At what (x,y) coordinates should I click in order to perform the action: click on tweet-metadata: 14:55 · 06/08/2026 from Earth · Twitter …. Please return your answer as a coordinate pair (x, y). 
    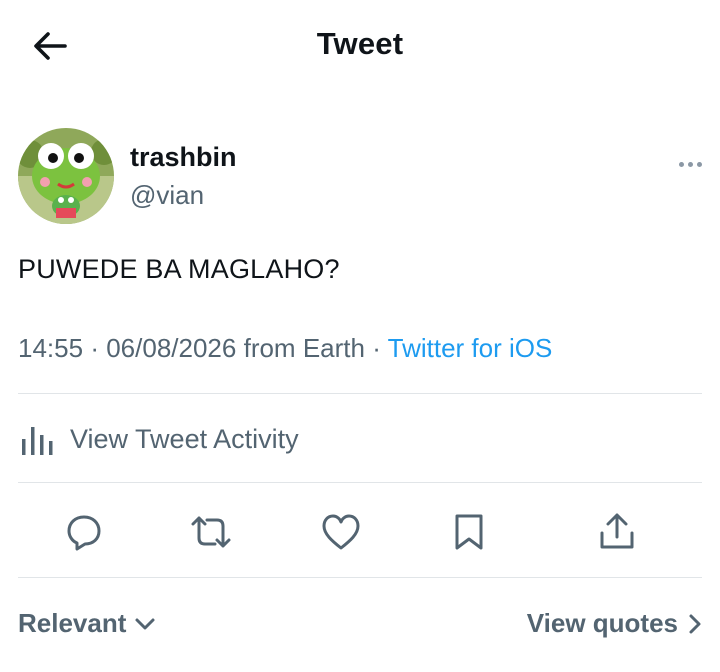
    Looking at the image, I should click on (285, 348).